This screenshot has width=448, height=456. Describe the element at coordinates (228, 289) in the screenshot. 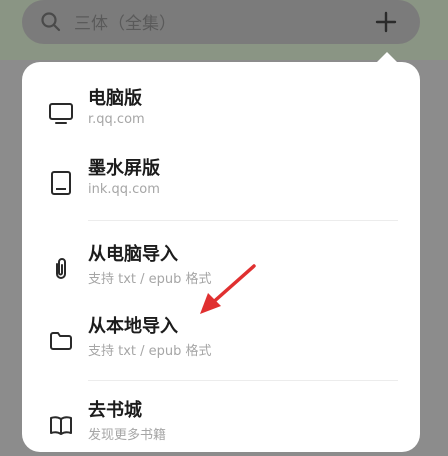

I see `annotation-arrow` at that location.